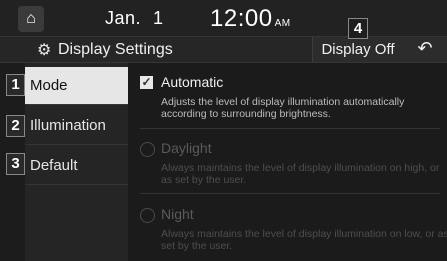  What do you see at coordinates (76, 86) in the screenshot?
I see `sidebar-item-mode: Mode` at bounding box center [76, 86].